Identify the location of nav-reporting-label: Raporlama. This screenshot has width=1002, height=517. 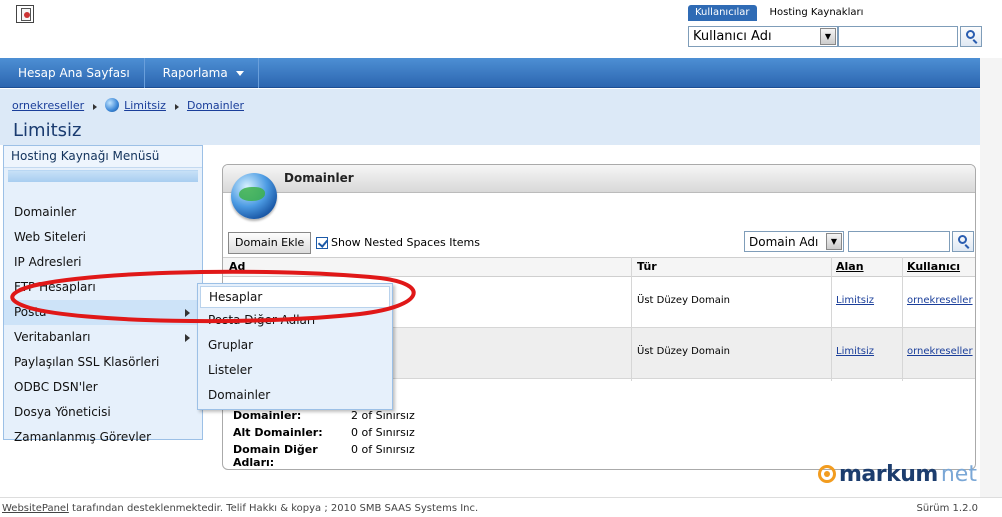
(195, 73).